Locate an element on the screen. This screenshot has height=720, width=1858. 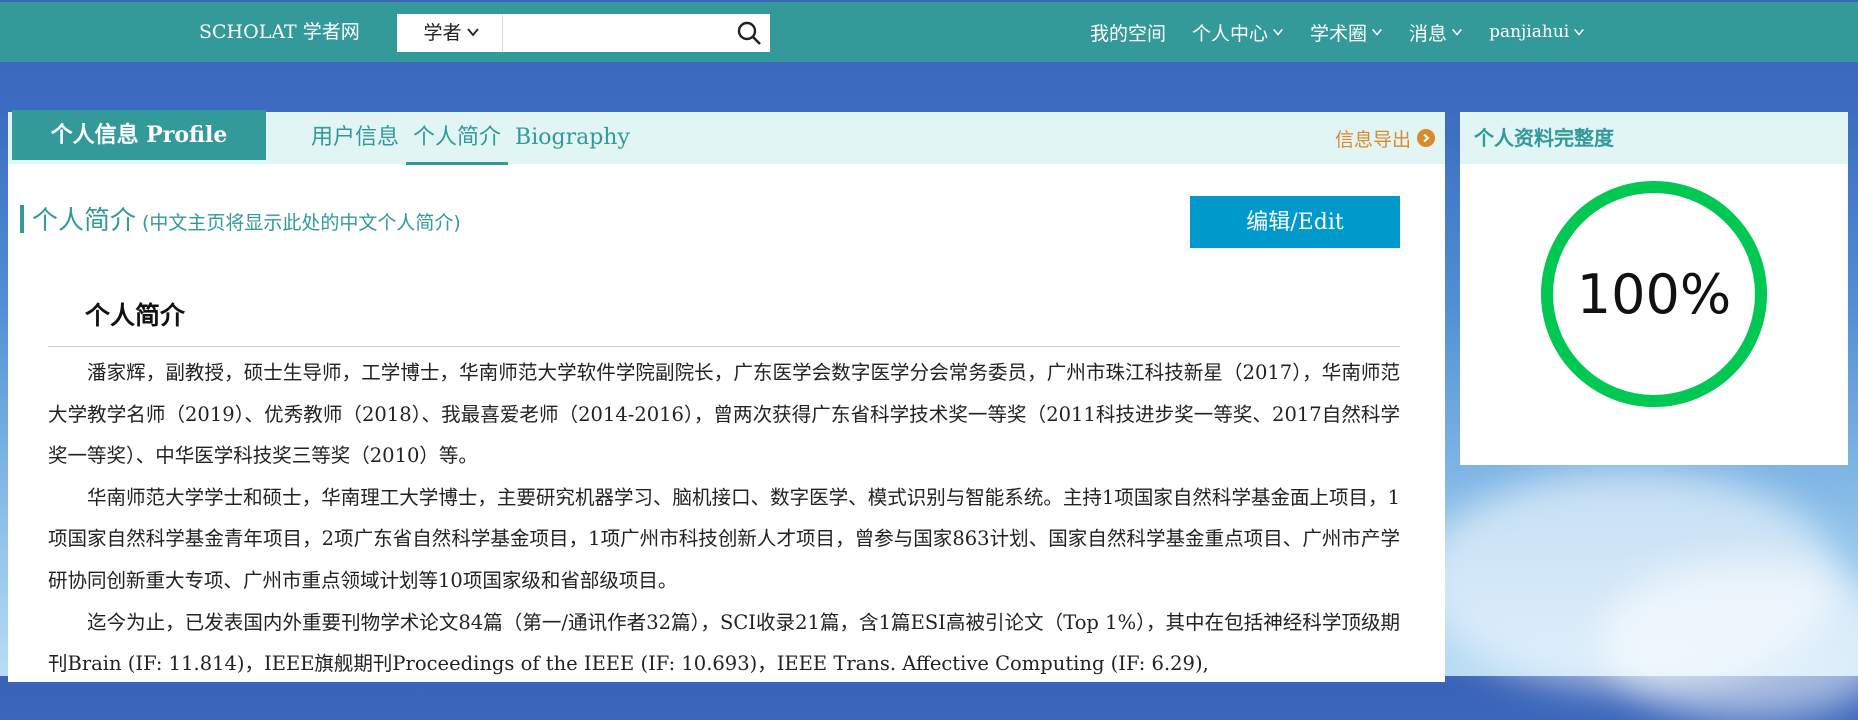
profile-tab-title: 个人信息 Profile is located at coordinates (139, 135).